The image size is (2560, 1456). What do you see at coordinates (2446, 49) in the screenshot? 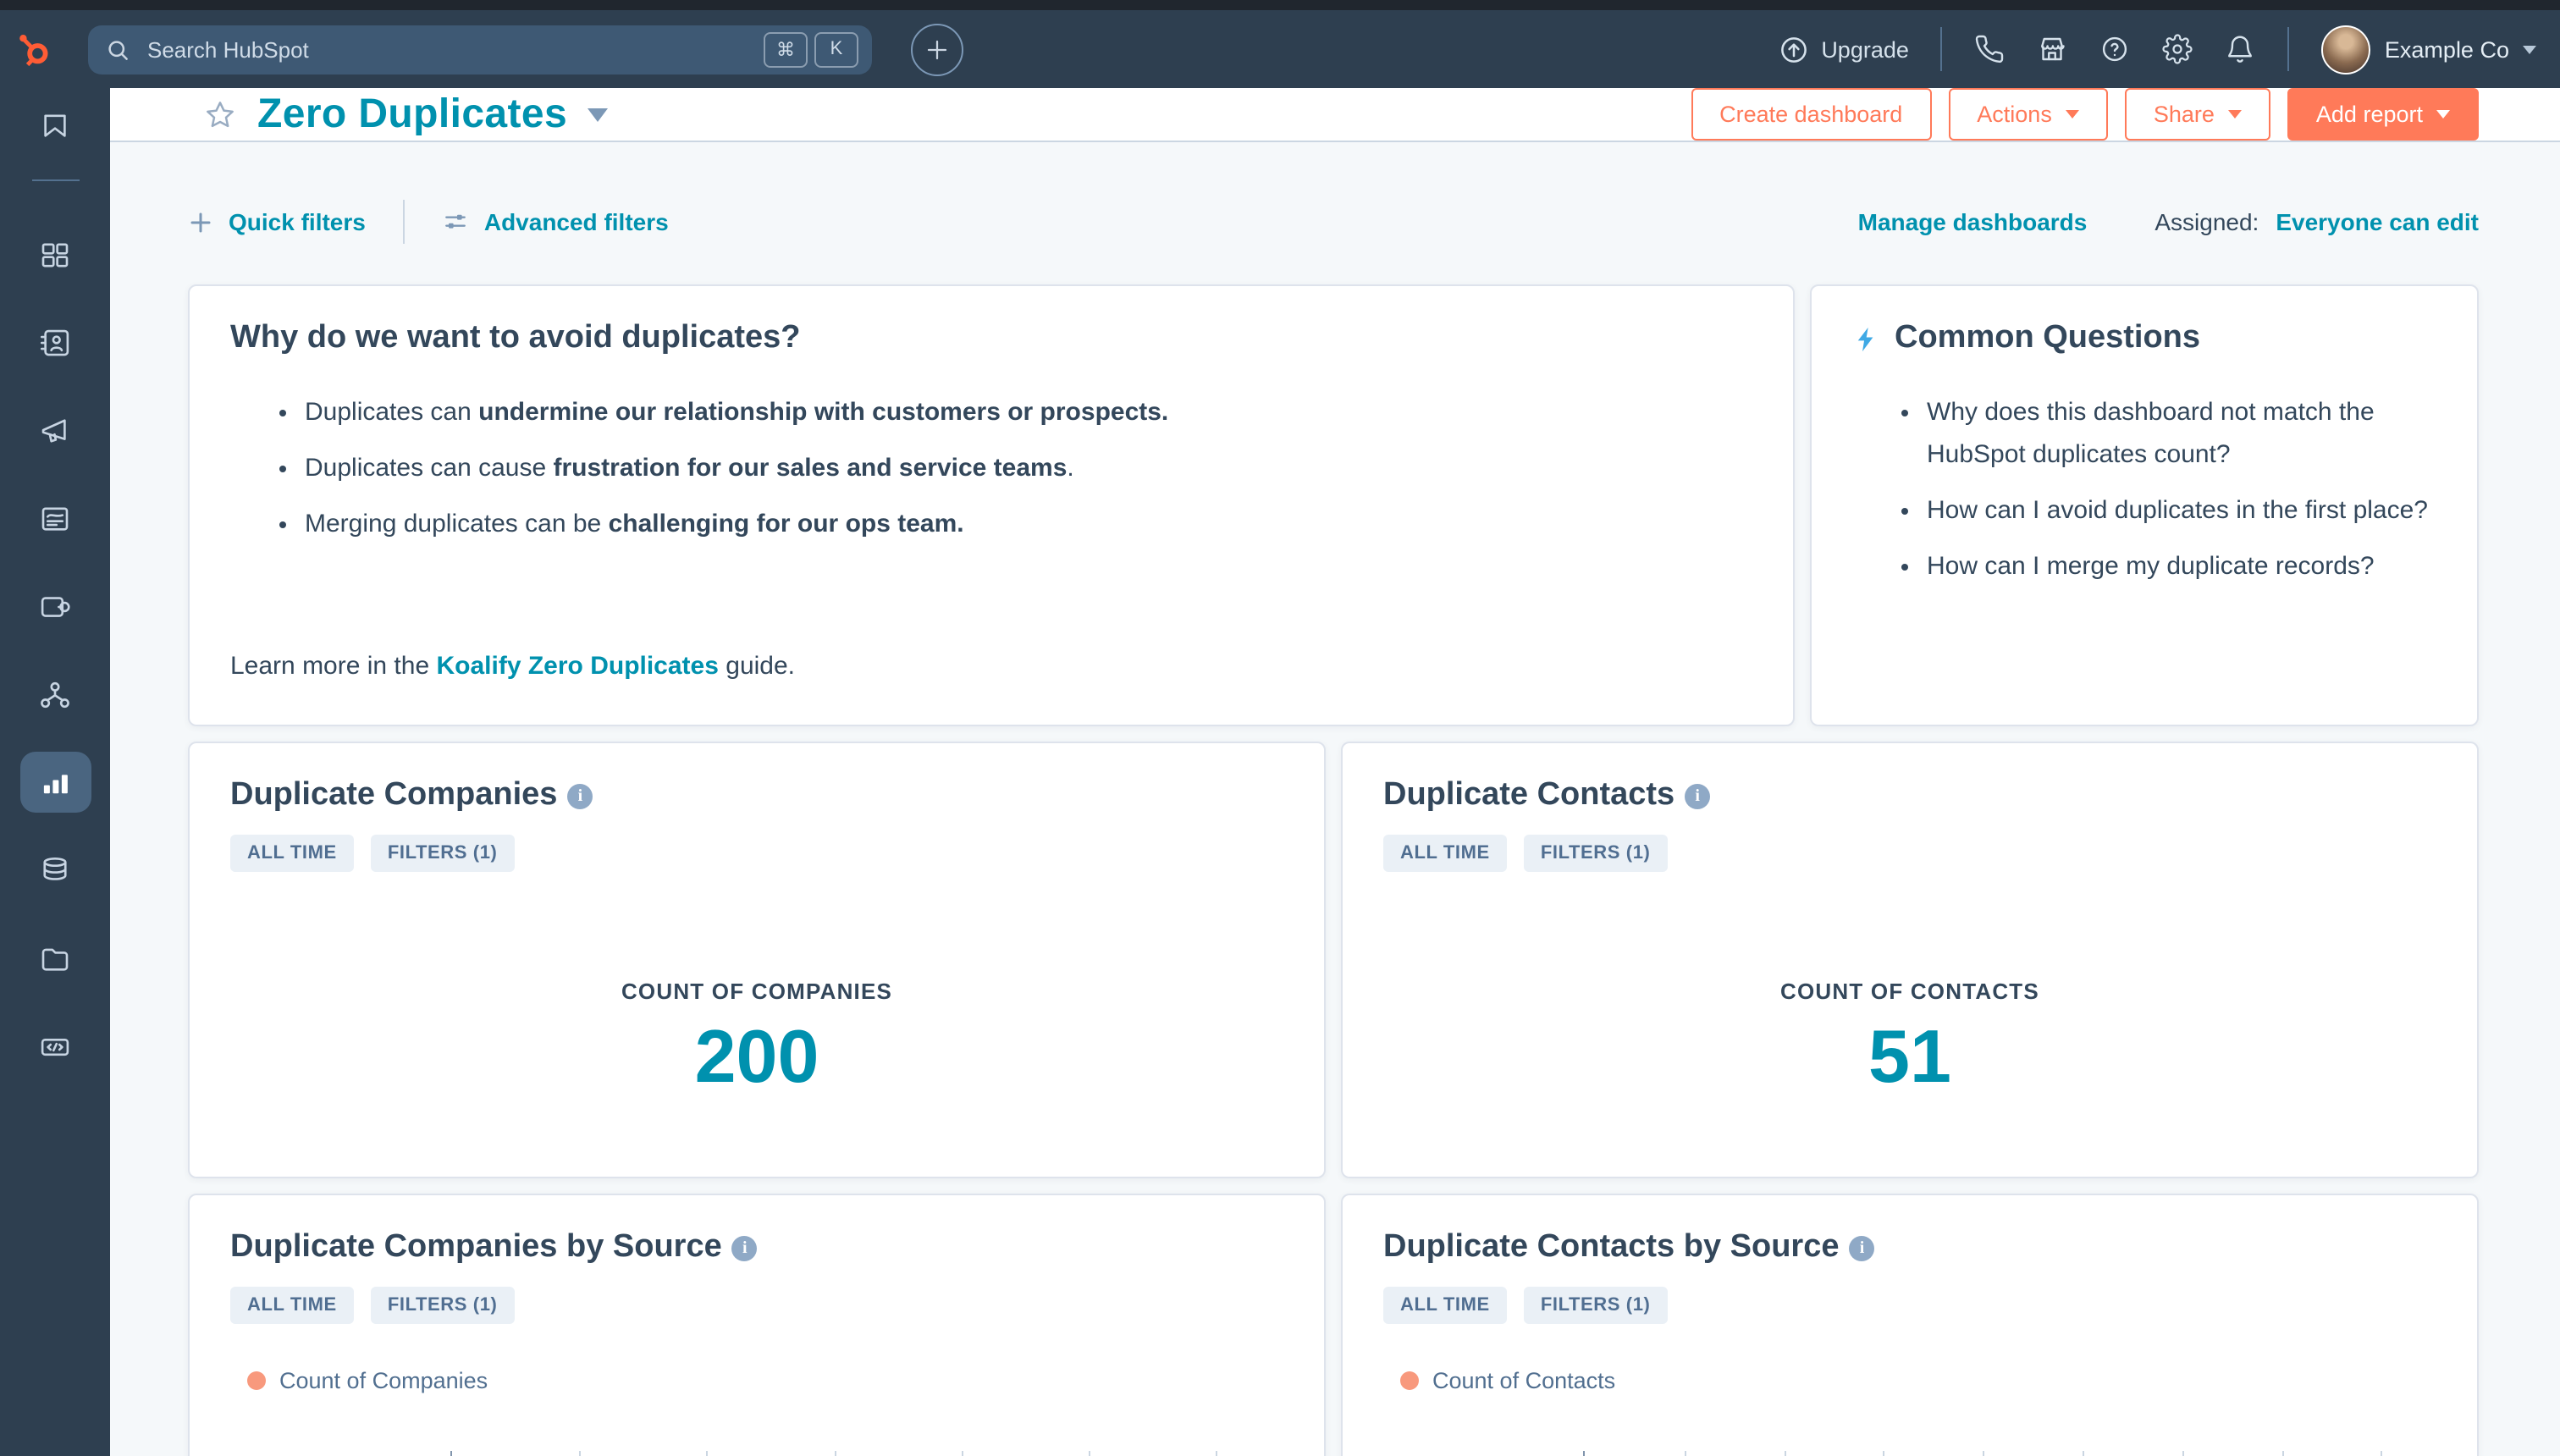
I see `account-name: Example Co` at bounding box center [2446, 49].